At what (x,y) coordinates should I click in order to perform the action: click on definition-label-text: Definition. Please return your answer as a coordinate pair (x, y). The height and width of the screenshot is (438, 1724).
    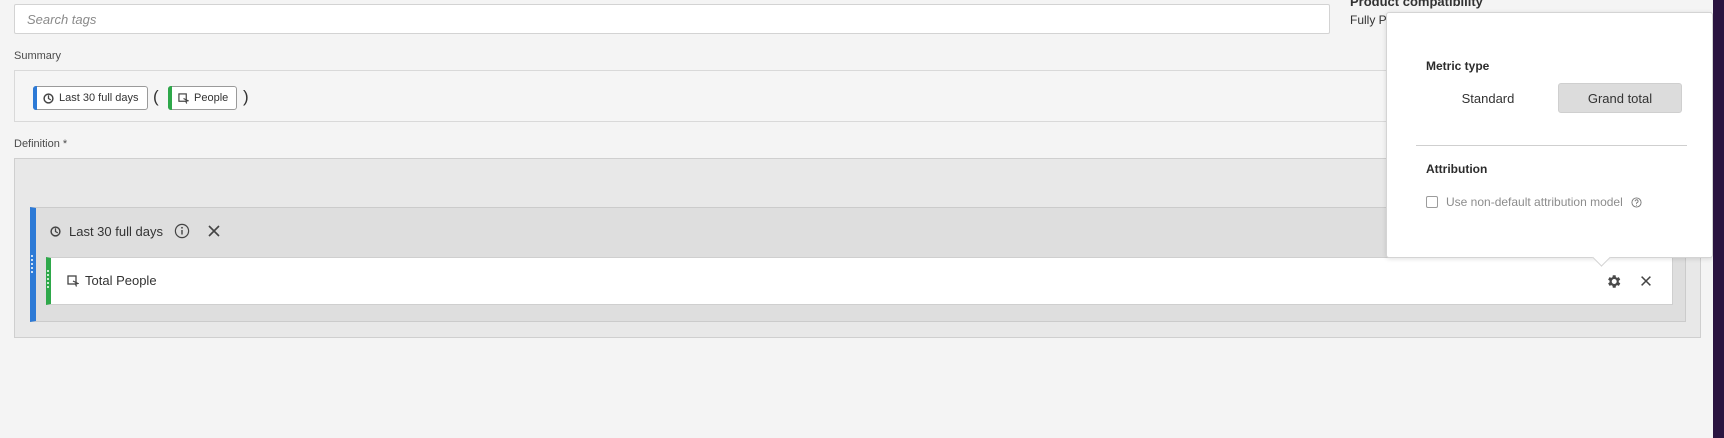
    Looking at the image, I should click on (37, 144).